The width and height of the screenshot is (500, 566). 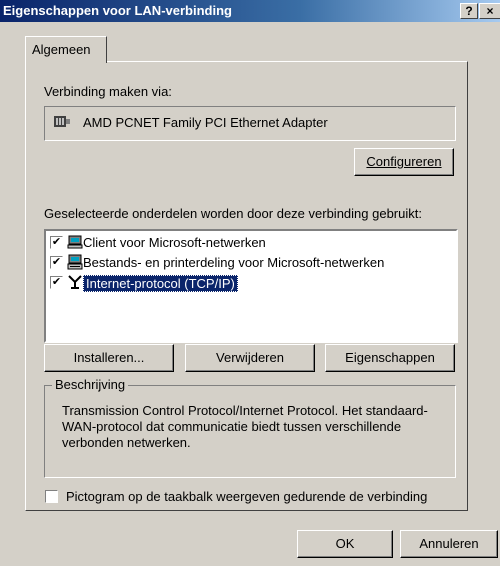 What do you see at coordinates (205, 122) in the screenshot?
I see `adapter-name: AMD PCNET Family PCI Ethernet Adapter` at bounding box center [205, 122].